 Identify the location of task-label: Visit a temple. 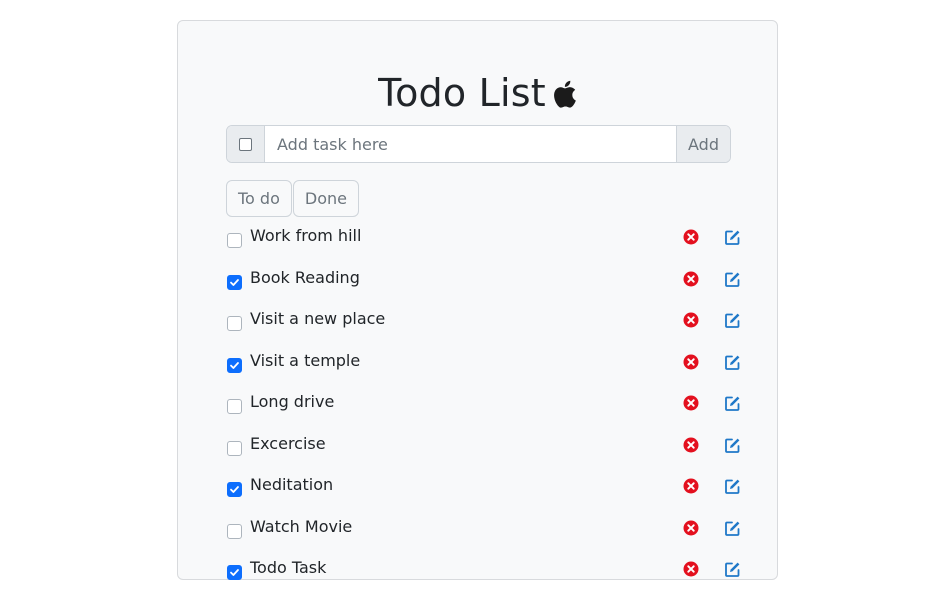
(305, 360).